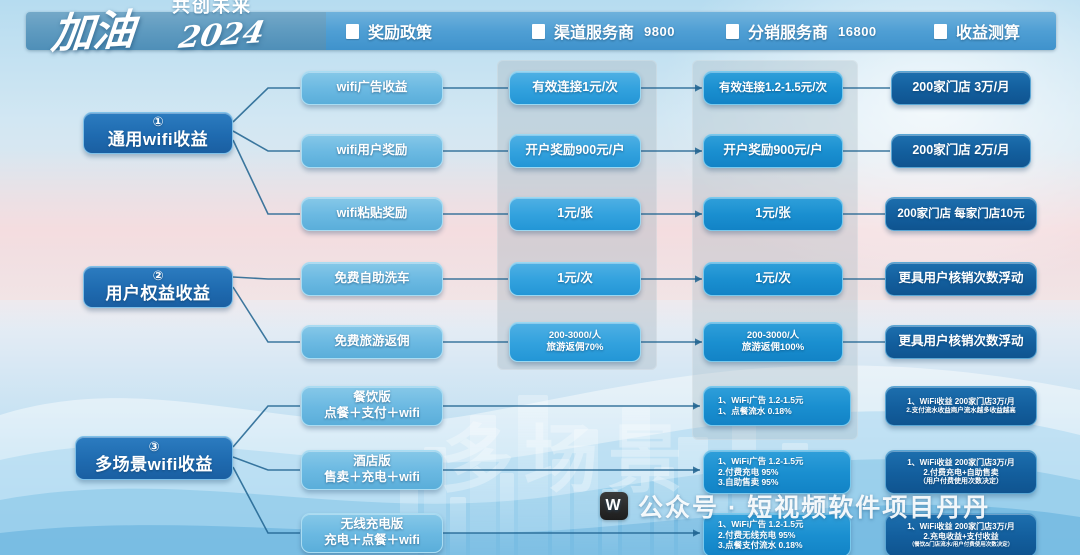 The width and height of the screenshot is (1080, 555). What do you see at coordinates (757, 534) in the screenshot?
I see `distributor-detail-line: 2.付费无线充电 95%` at bounding box center [757, 534].